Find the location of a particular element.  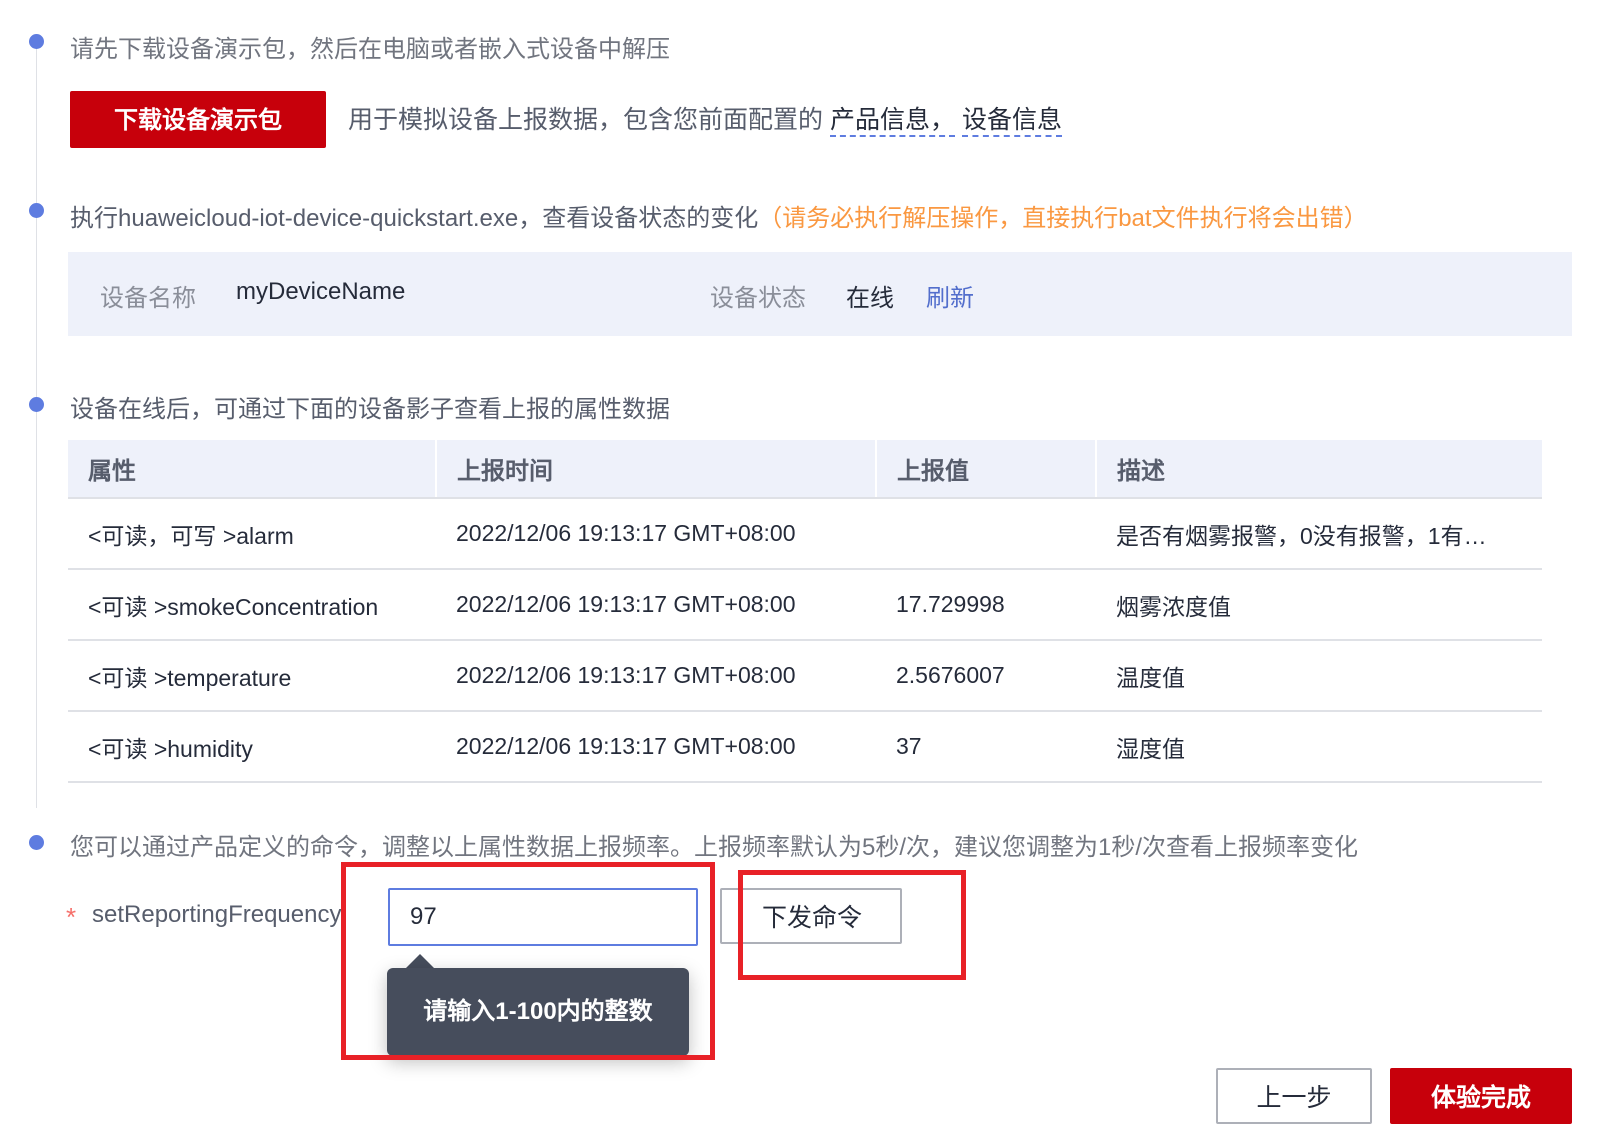

cell-report-value is located at coordinates (986, 534).